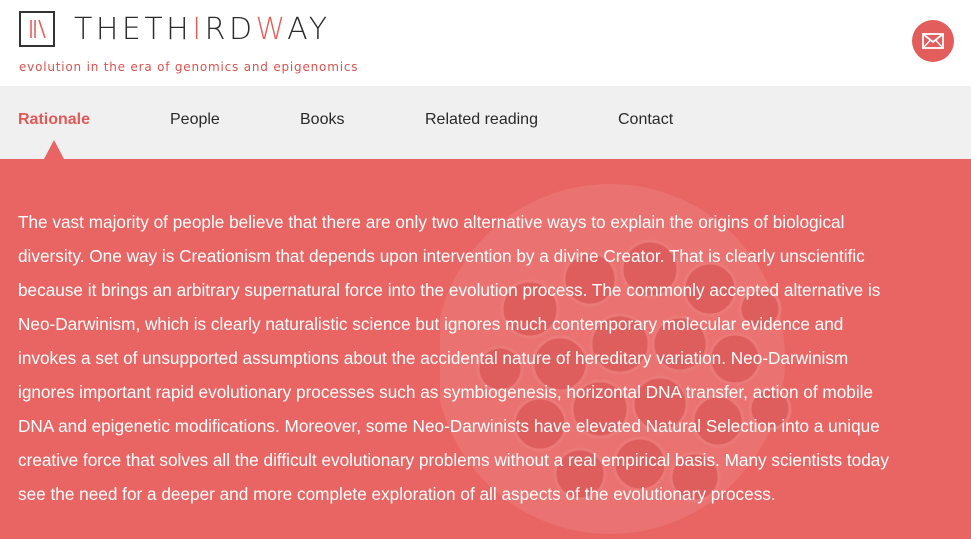  I want to click on brand-name: THETHIRDWAY, so click(202, 30).